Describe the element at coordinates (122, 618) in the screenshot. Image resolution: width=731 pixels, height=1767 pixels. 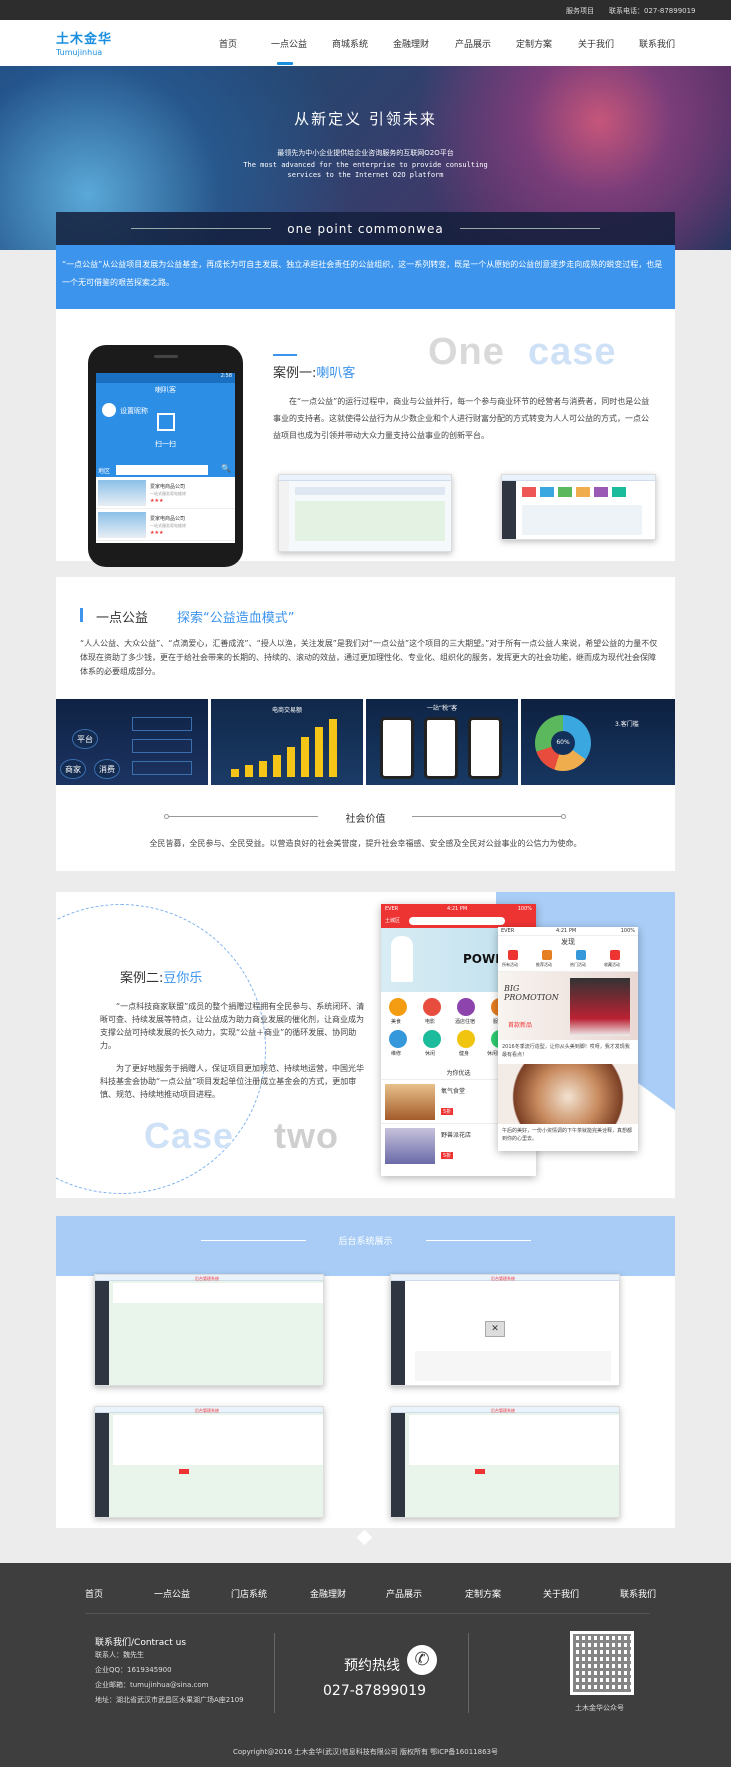
I see `gongyi-title: 一点公益` at that location.